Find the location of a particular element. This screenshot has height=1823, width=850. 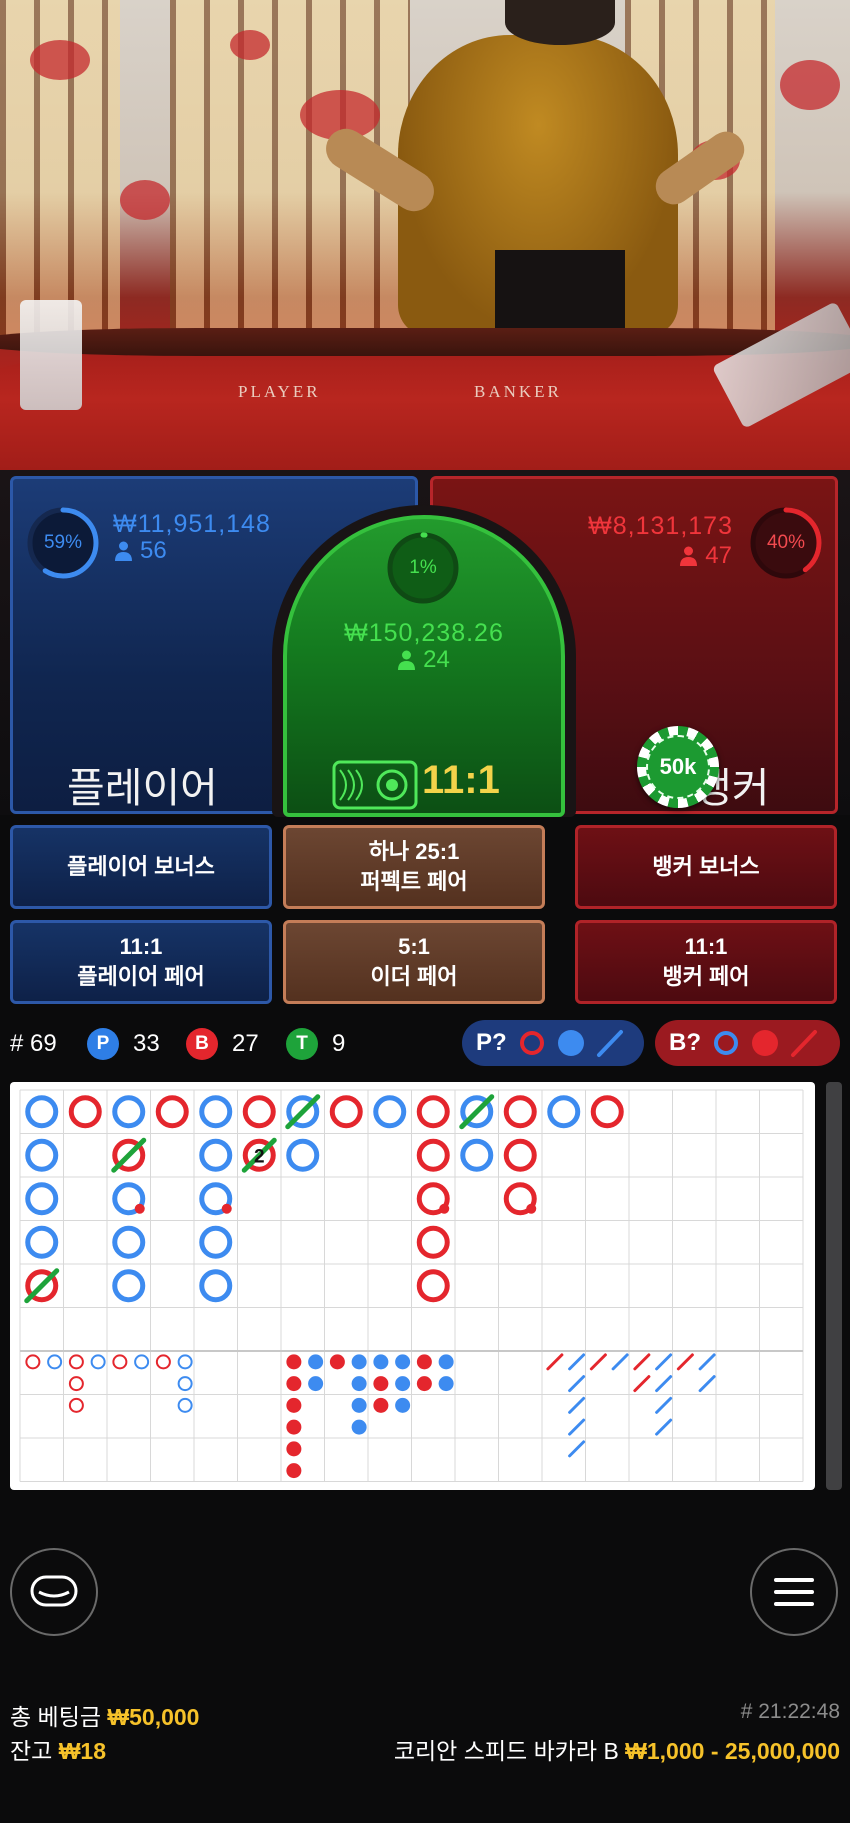

card-holder is located at coordinates (51, 355).